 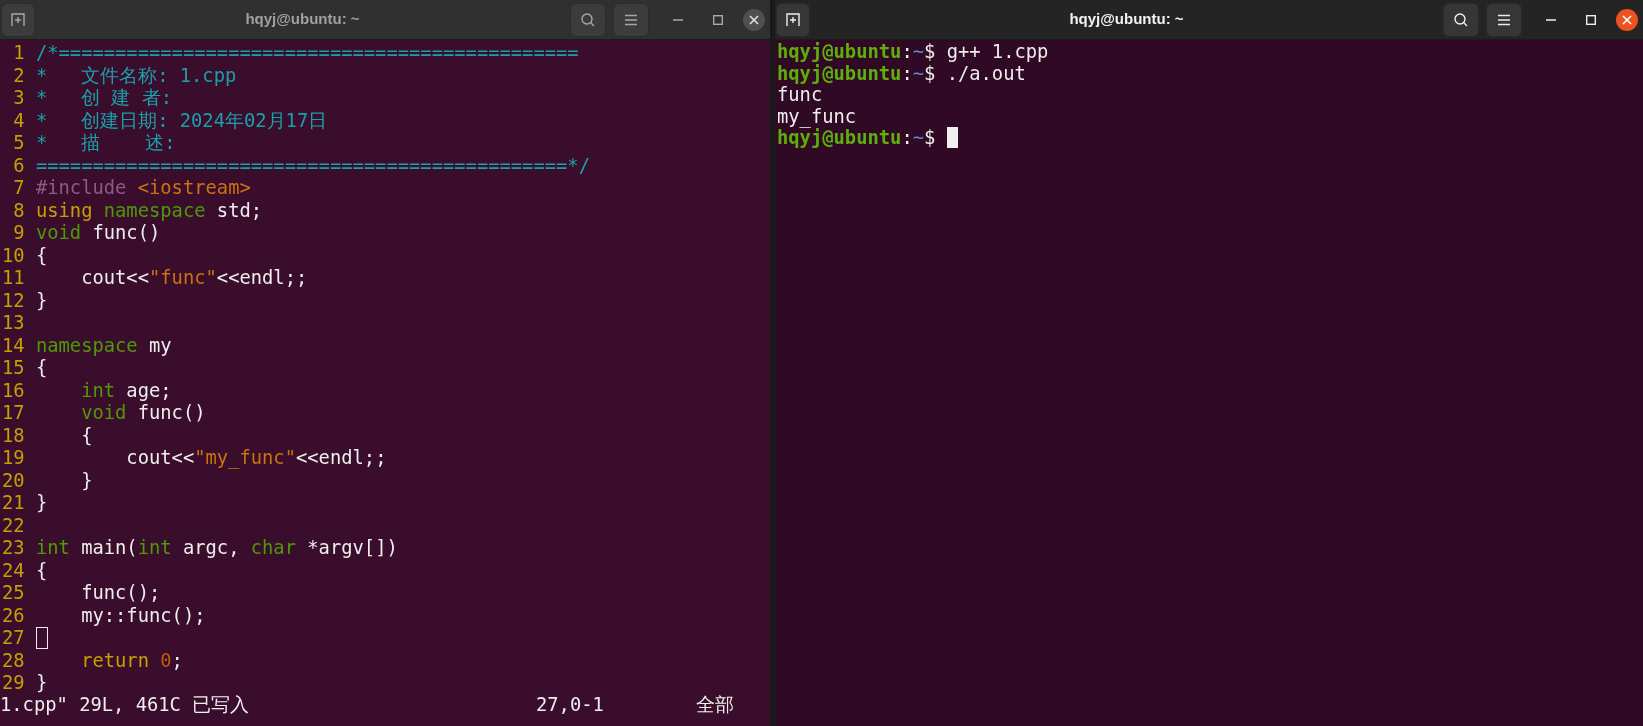 What do you see at coordinates (817, 116) in the screenshot?
I see `terminal-line: my_func` at bounding box center [817, 116].